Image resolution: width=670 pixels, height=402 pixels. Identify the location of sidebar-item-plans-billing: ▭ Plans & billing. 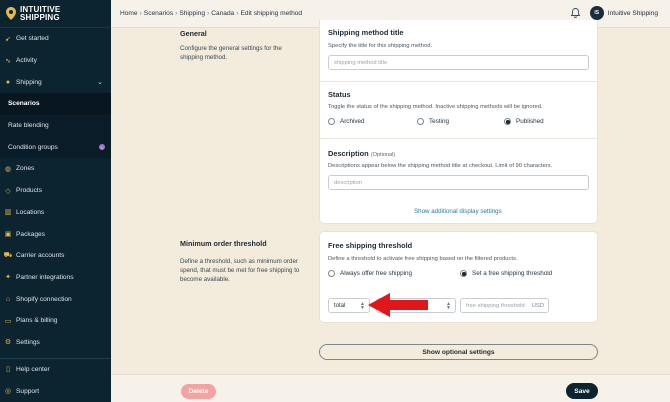
(55, 321).